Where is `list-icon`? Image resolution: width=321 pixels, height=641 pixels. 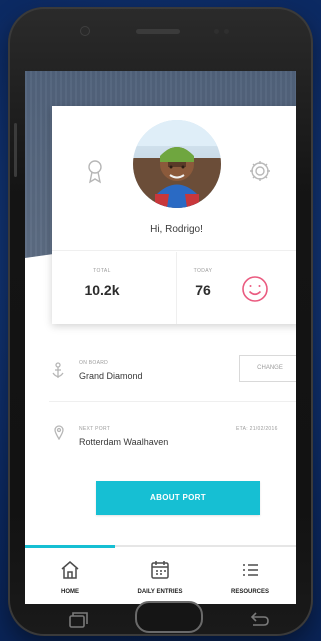 list-icon is located at coordinates (250, 570).